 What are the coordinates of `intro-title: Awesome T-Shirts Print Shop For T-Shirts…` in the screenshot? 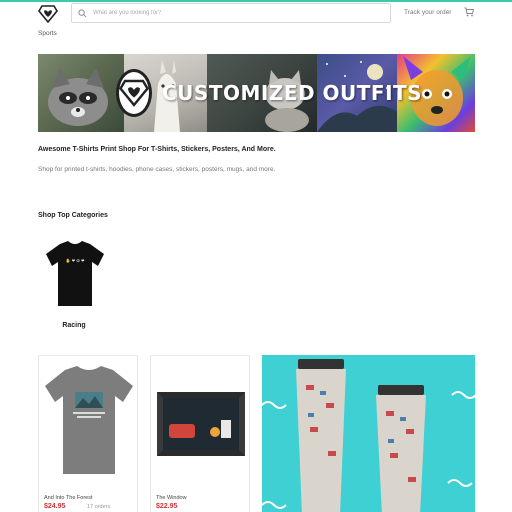 It's located at (157, 149).